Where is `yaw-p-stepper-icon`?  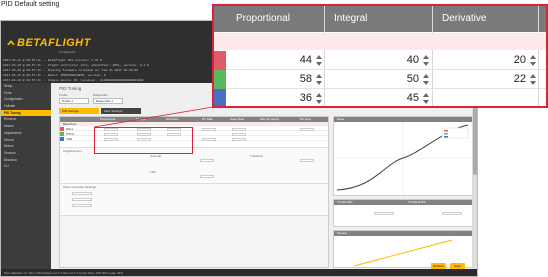 yaw-p-stepper-icon is located at coordinates (319, 98).